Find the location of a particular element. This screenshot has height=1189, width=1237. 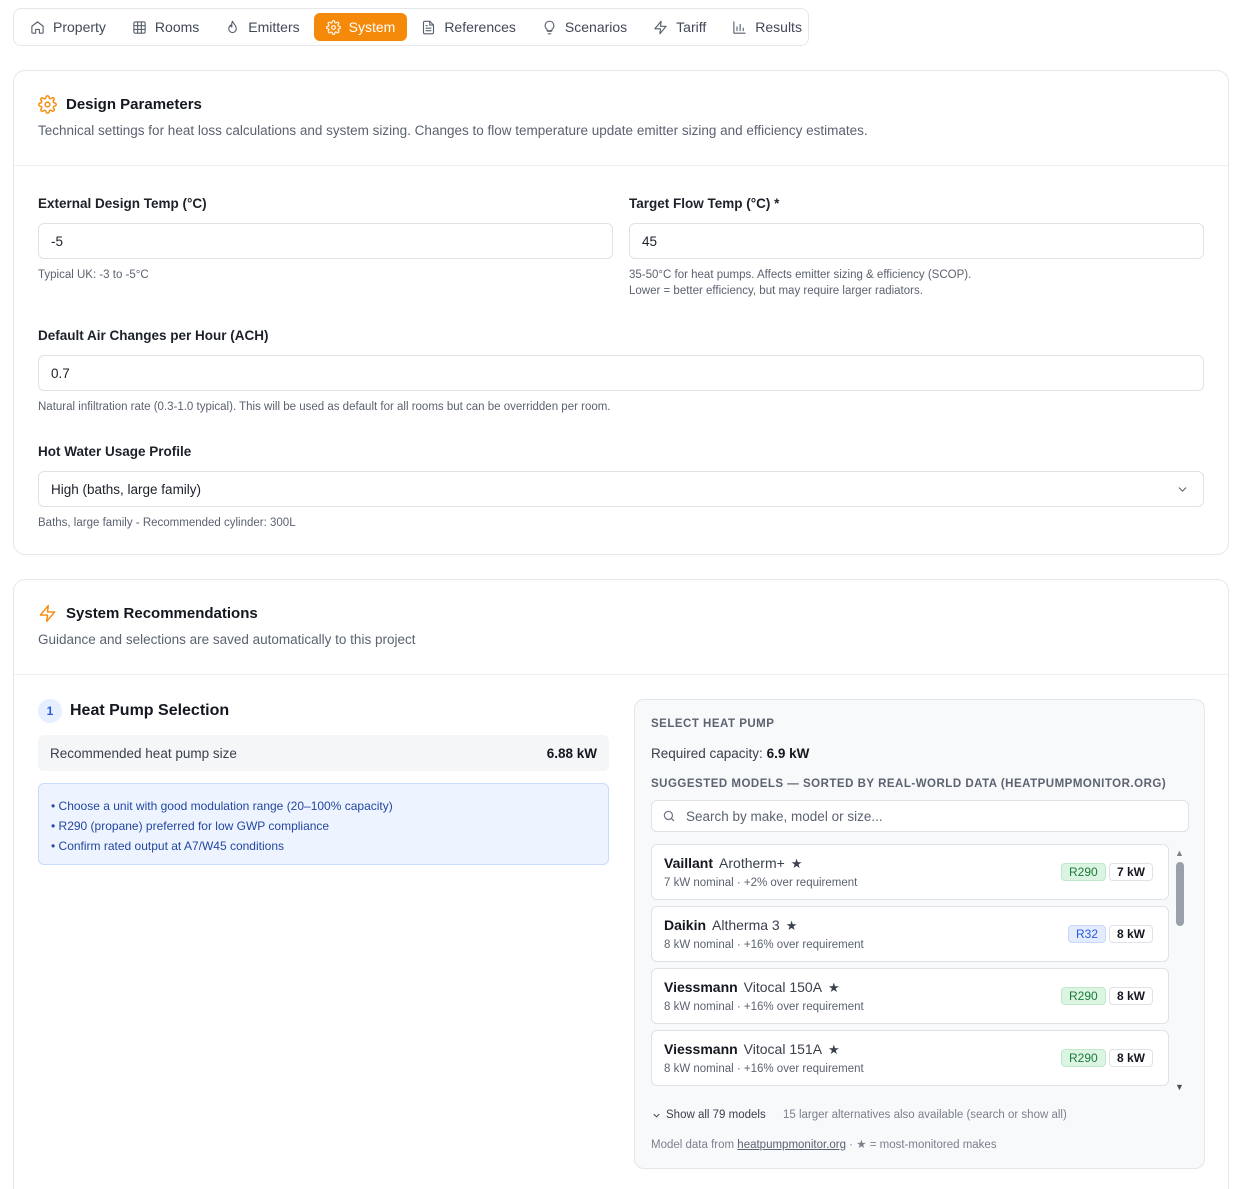

home-icon is located at coordinates (37, 27).